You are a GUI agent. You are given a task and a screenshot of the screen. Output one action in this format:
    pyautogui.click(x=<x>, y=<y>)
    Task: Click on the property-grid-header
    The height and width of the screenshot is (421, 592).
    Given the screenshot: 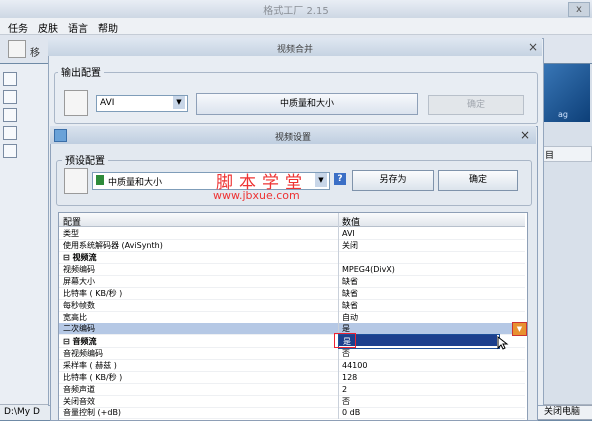 What is the action you would take?
    pyautogui.click(x=292, y=220)
    